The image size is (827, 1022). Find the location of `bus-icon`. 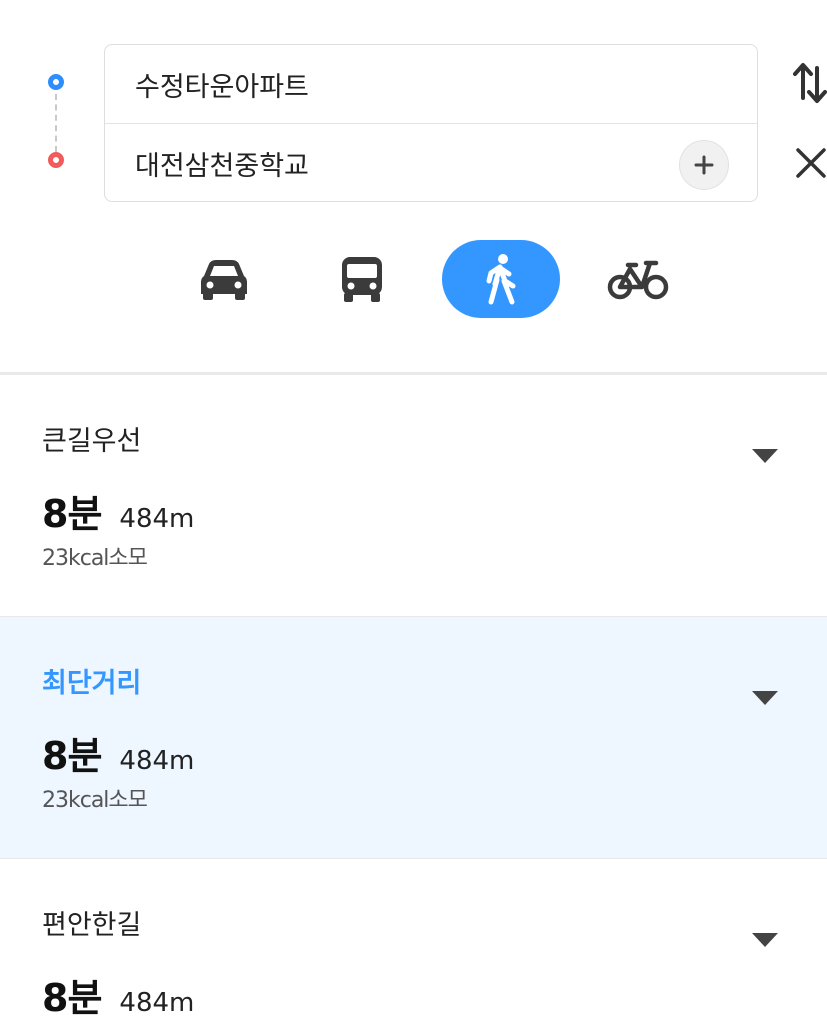

bus-icon is located at coordinates (362, 279).